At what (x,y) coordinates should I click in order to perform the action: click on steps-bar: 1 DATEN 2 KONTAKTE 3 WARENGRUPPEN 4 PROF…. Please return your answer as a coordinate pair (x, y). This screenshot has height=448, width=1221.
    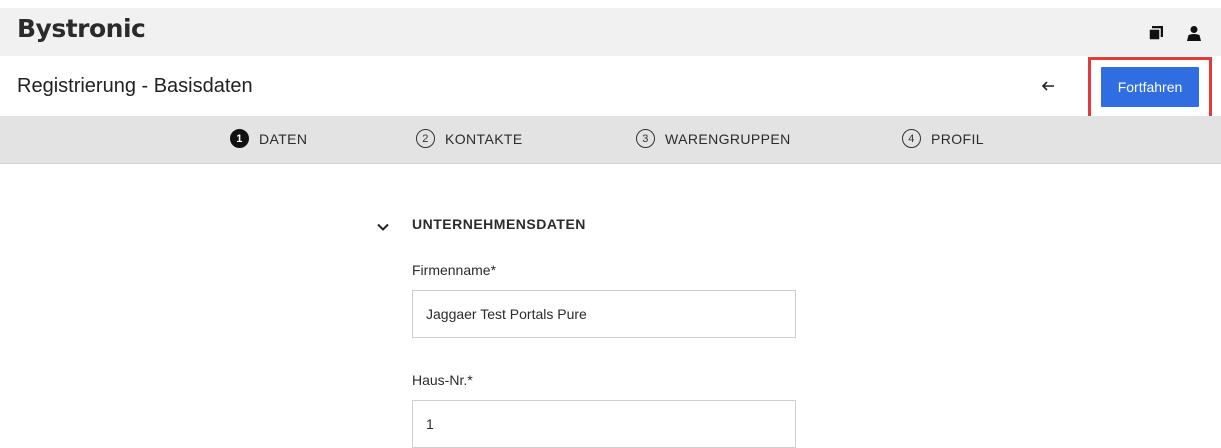
    Looking at the image, I should click on (610, 140).